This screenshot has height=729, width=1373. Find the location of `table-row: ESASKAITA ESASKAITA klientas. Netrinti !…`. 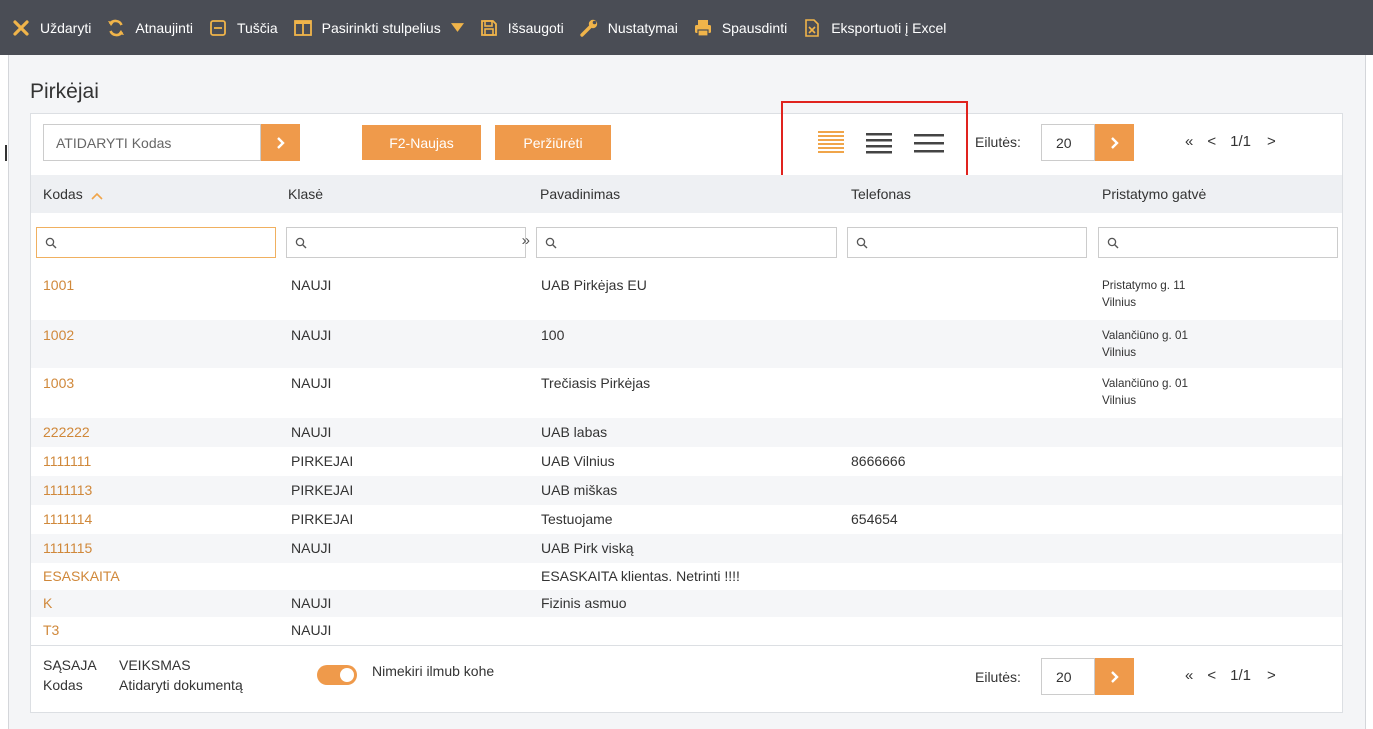

table-row: ESASKAITA ESASKAITA klientas. Netrinti !… is located at coordinates (686, 576).